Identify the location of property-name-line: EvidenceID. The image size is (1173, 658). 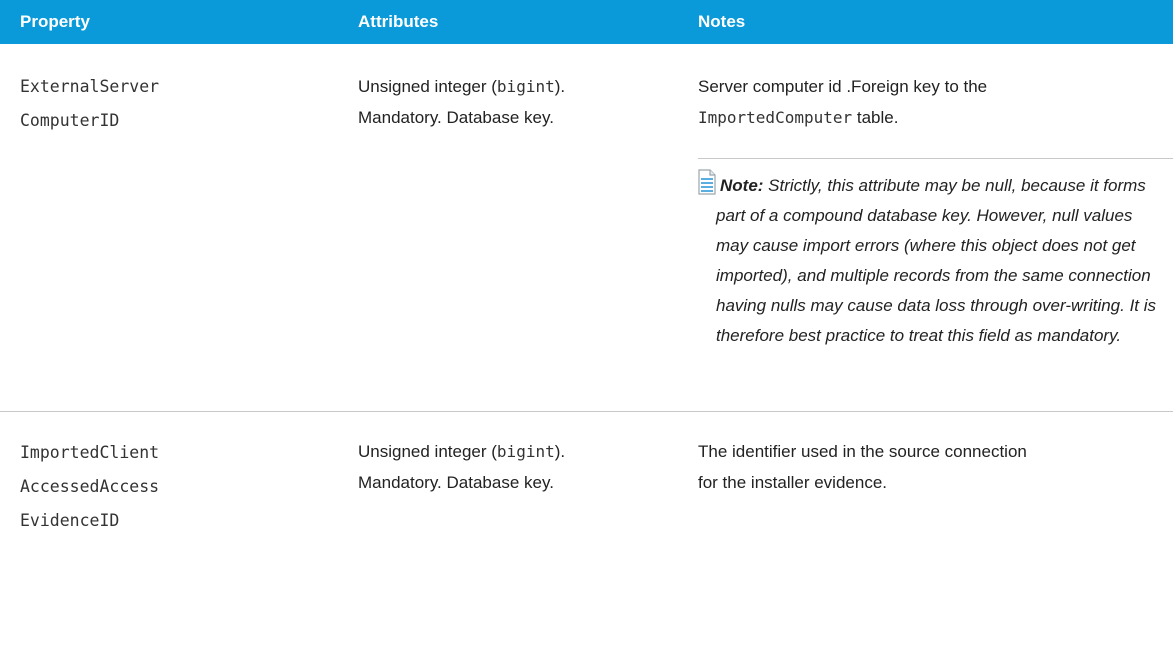
(70, 520).